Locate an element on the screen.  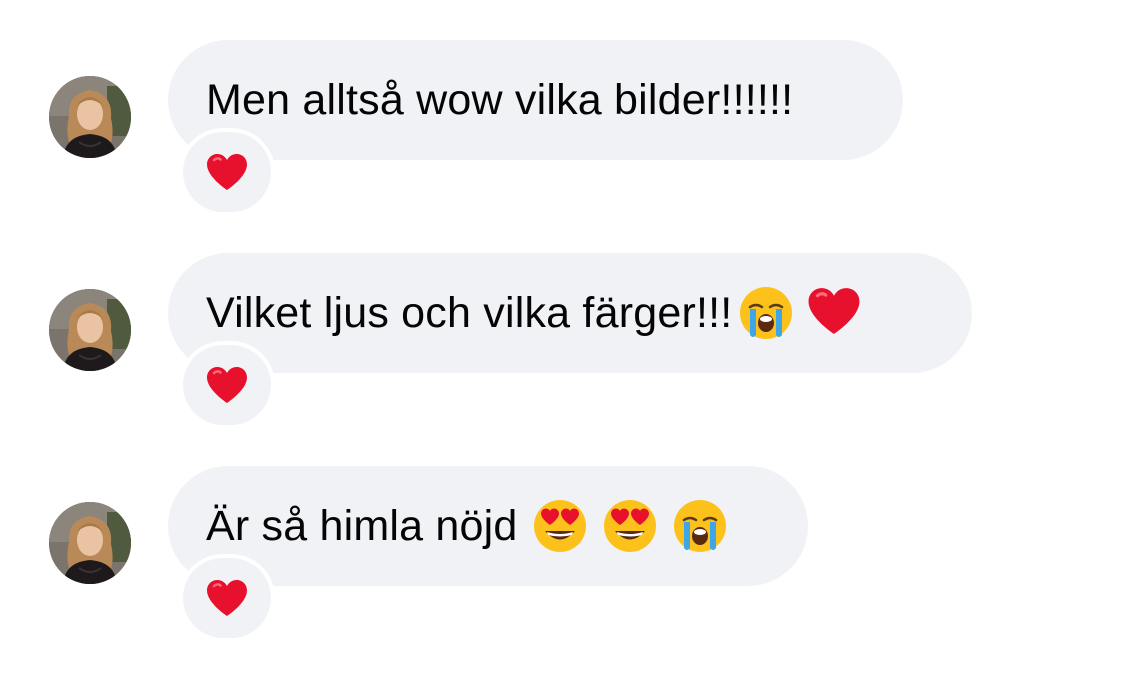
message-bubble: Men alltså wow vilka bilder!!!!!! is located at coordinates (535, 100).